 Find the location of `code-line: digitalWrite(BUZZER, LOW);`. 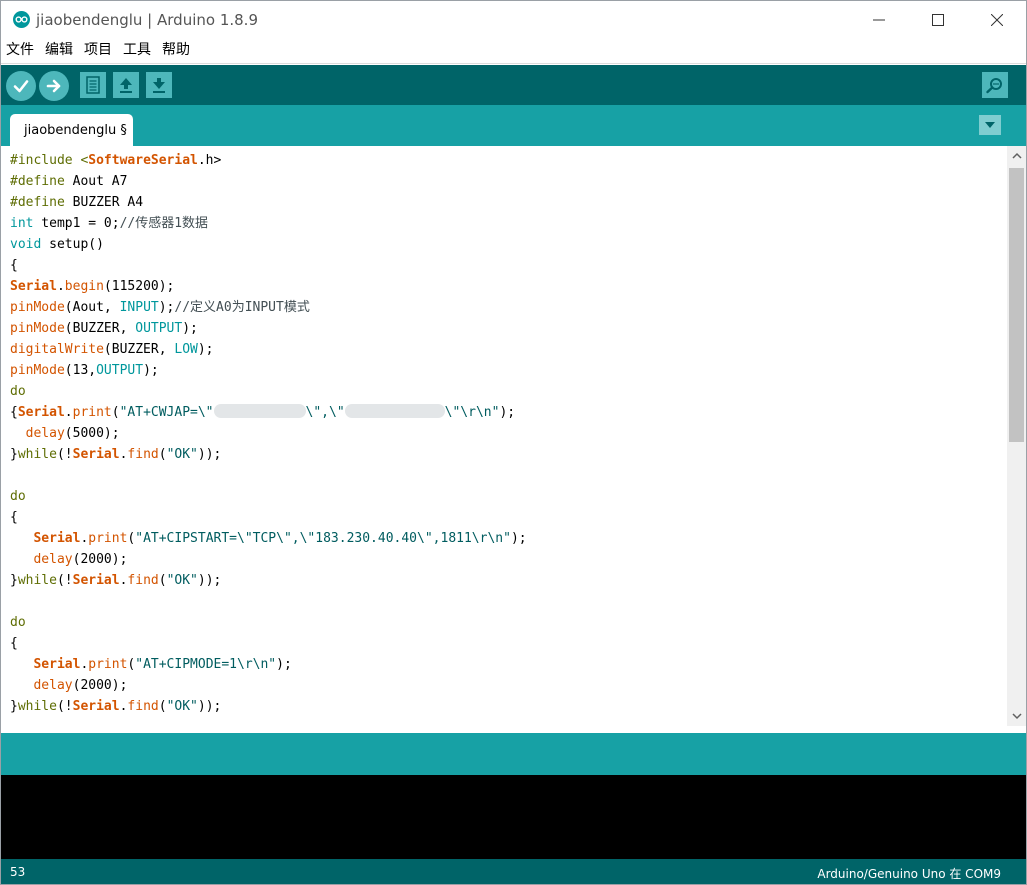

code-line: digitalWrite(BUZZER, LOW); is located at coordinates (112, 349).